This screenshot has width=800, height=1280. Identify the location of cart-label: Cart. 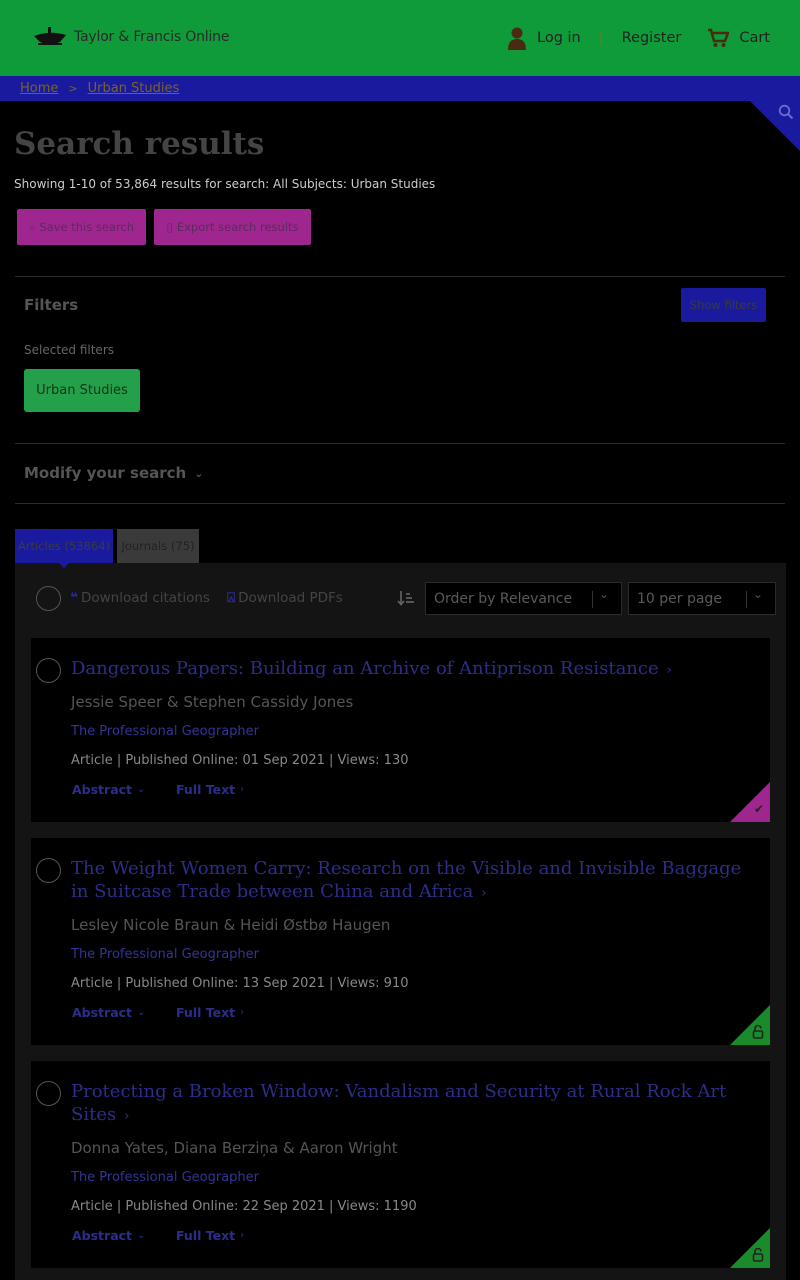
(754, 38).